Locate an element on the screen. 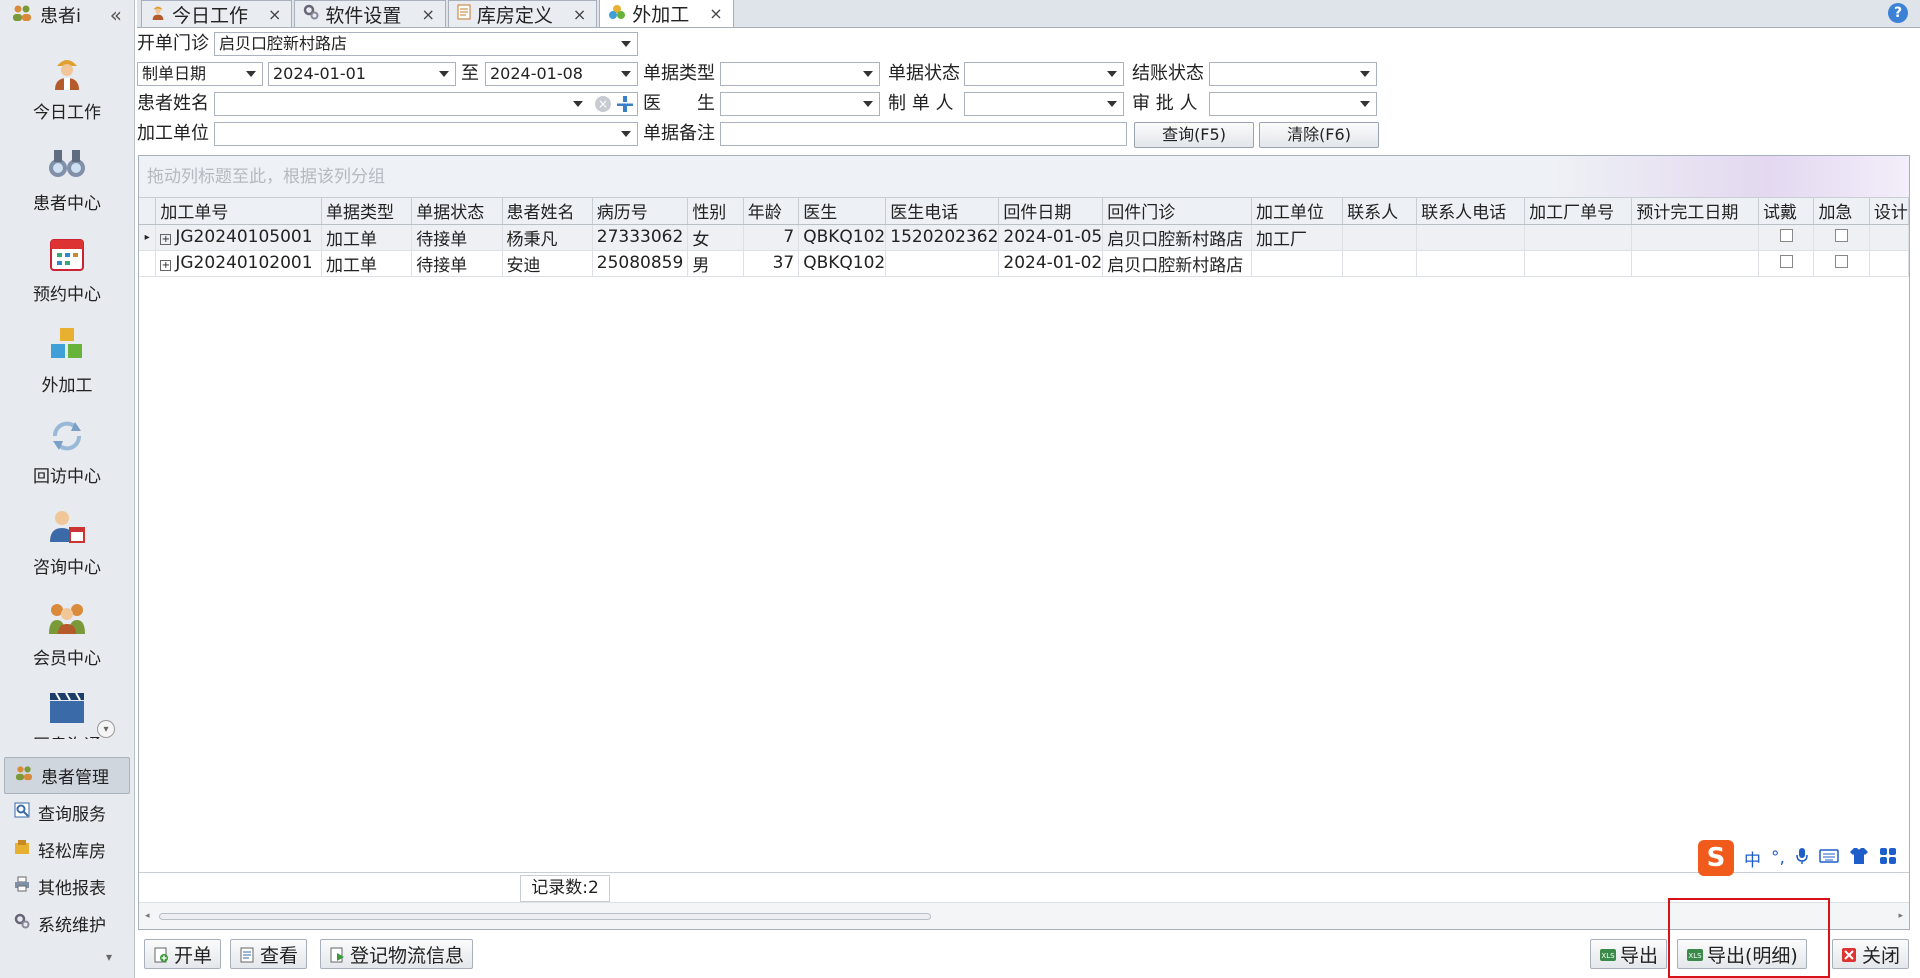  col-design: 设计 is located at coordinates (1889, 211).